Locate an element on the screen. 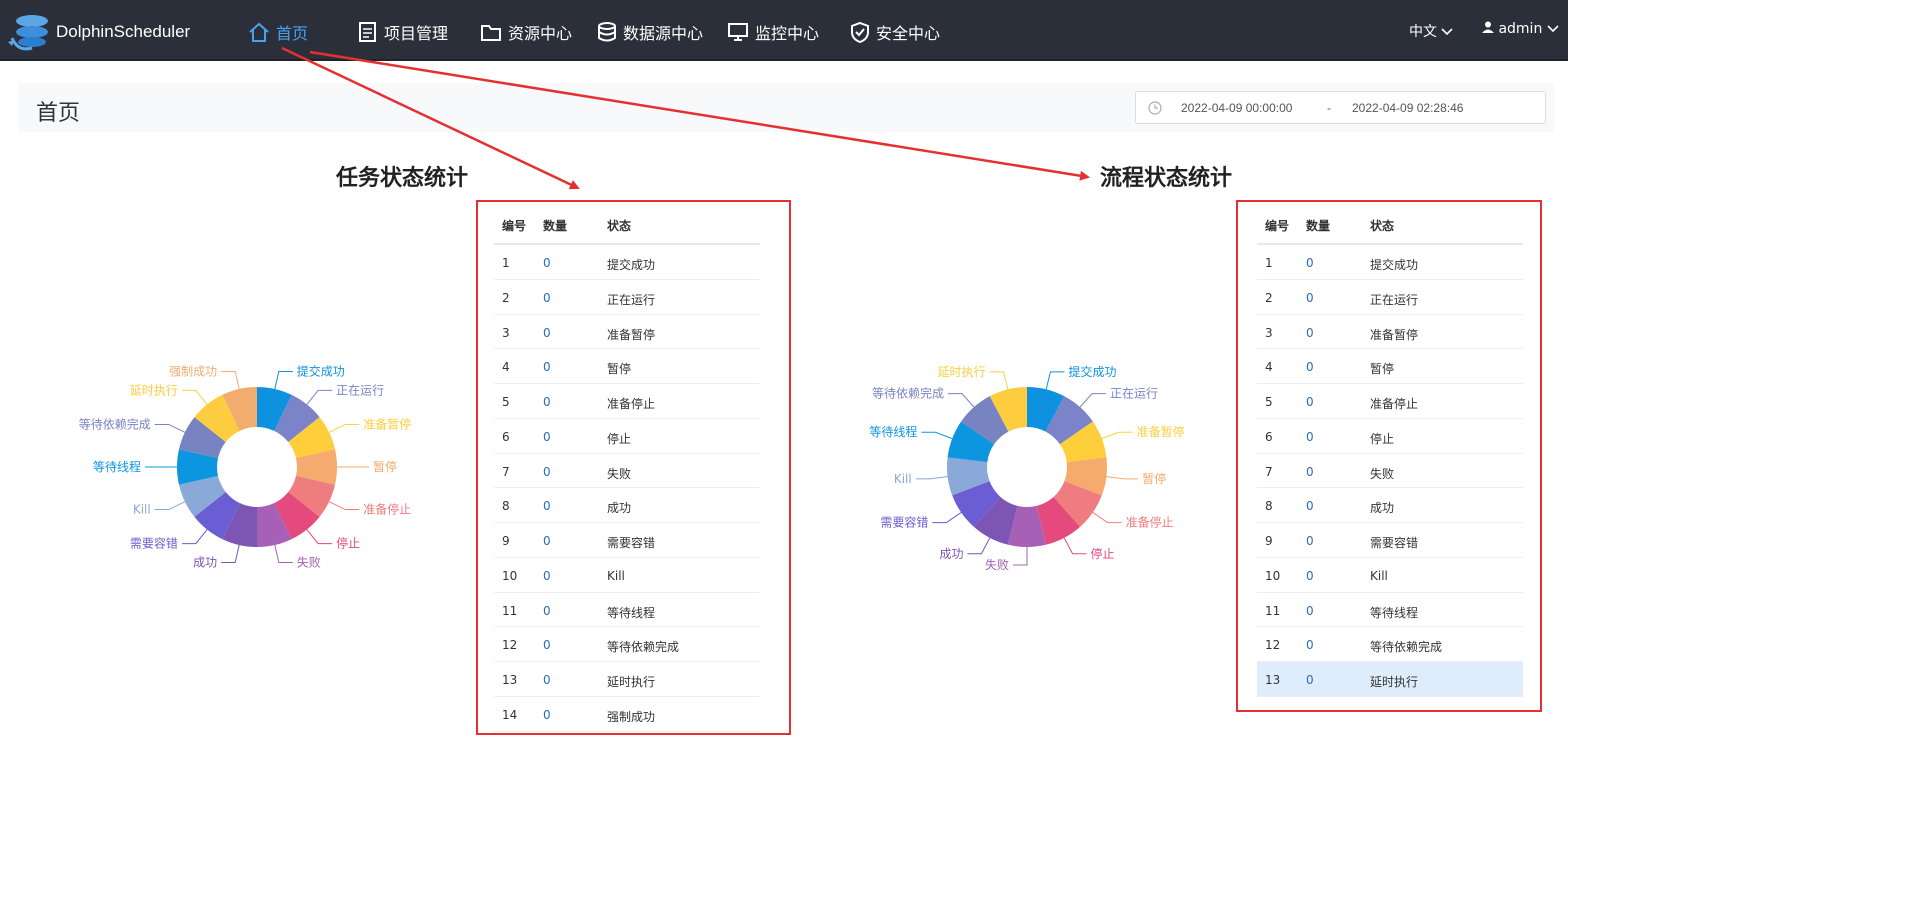  table-header: 编号 数量 状态 is located at coordinates (627, 223).